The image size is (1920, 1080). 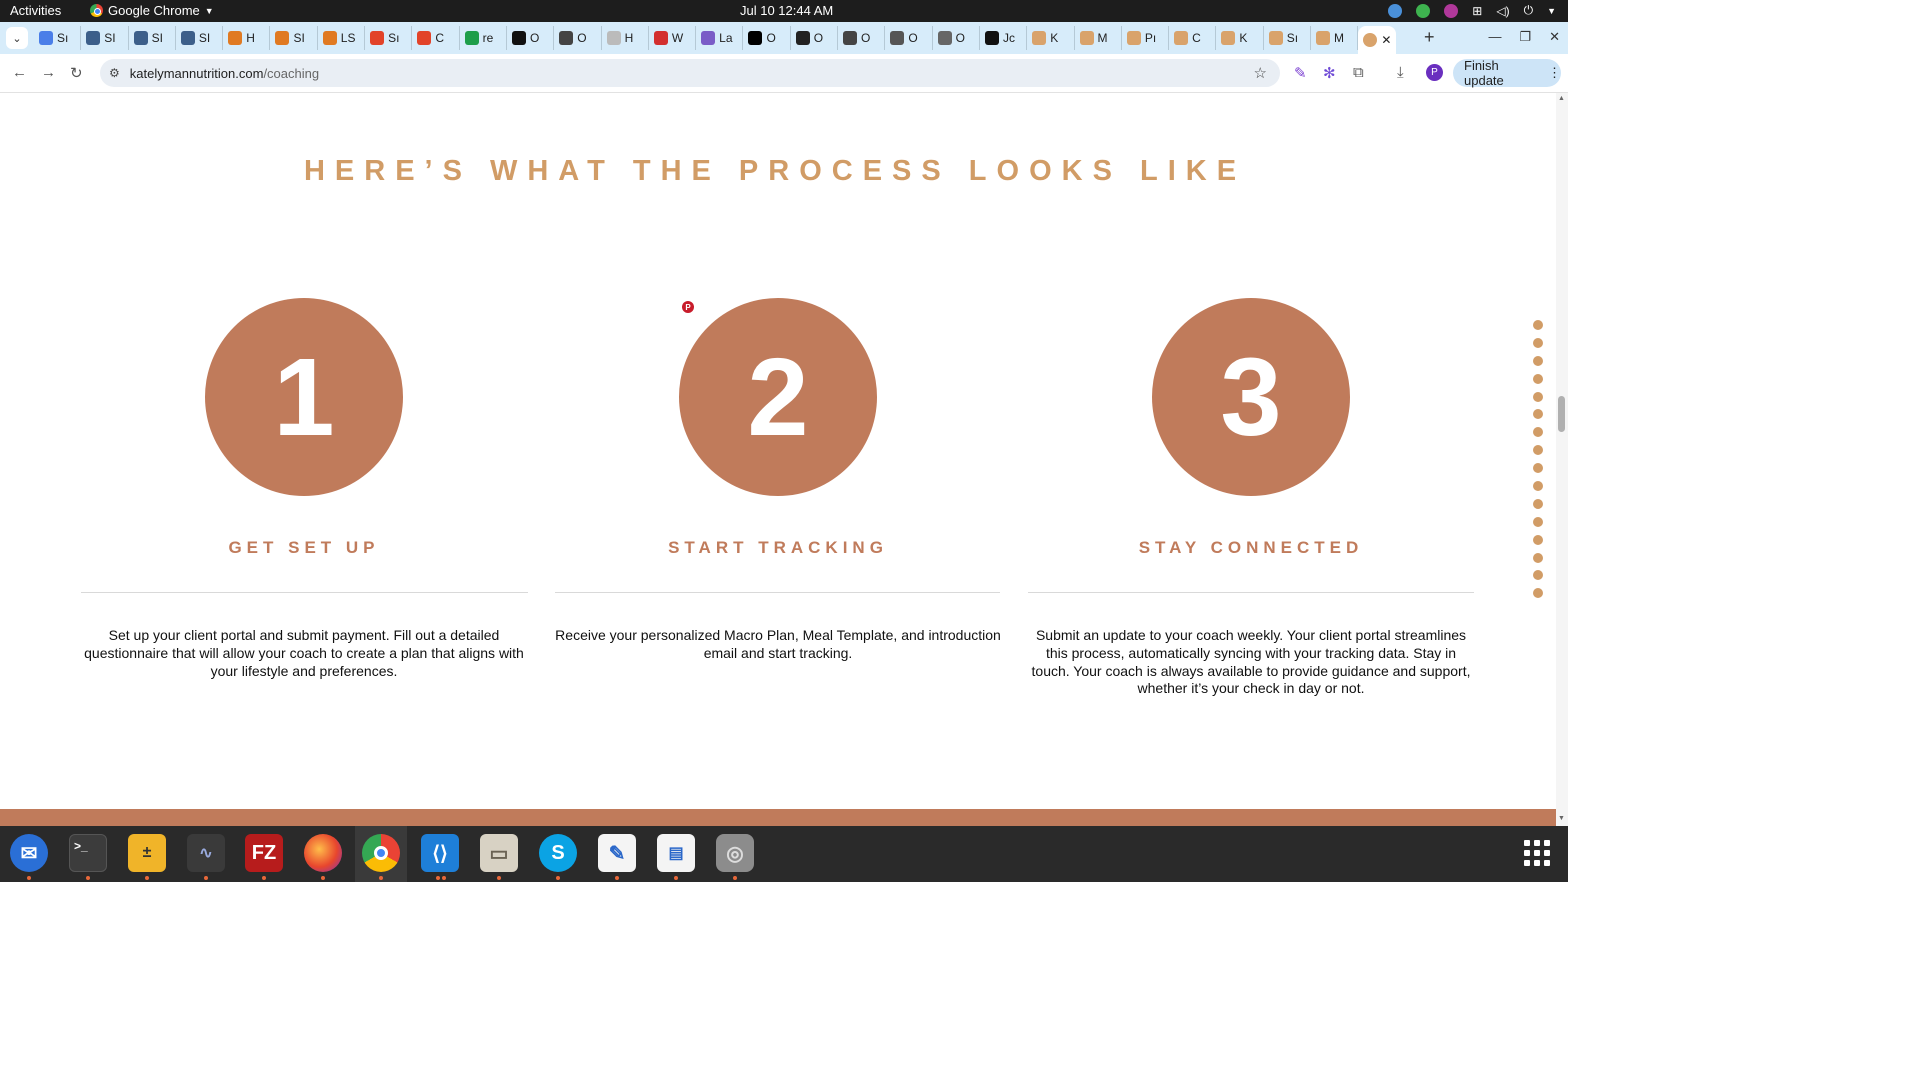 What do you see at coordinates (1260, 73) in the screenshot?
I see `bookmark-star-icon: ☆` at bounding box center [1260, 73].